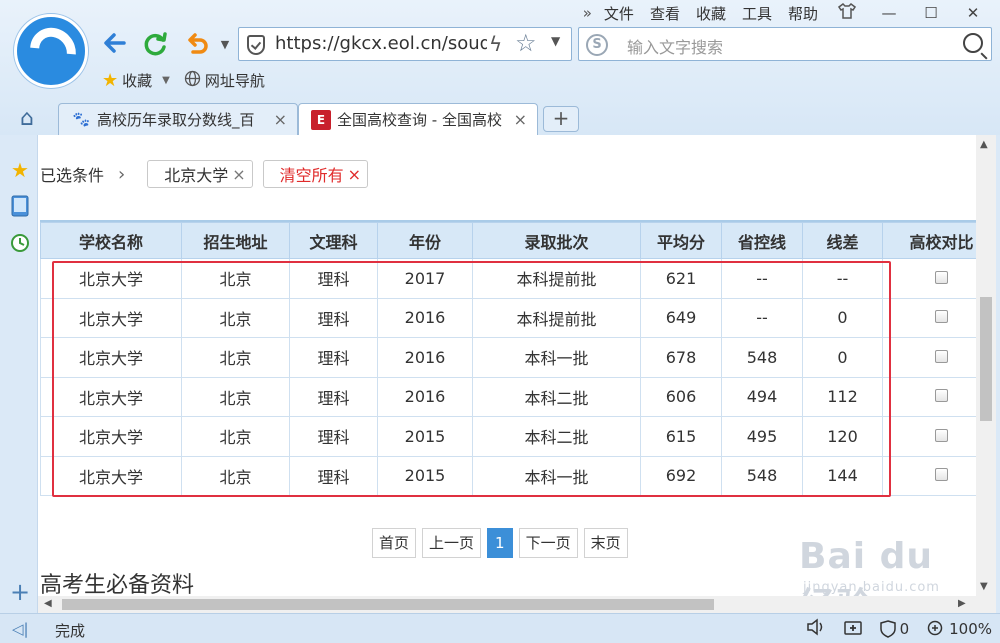  I want to click on first-page-button: 首页, so click(394, 543).